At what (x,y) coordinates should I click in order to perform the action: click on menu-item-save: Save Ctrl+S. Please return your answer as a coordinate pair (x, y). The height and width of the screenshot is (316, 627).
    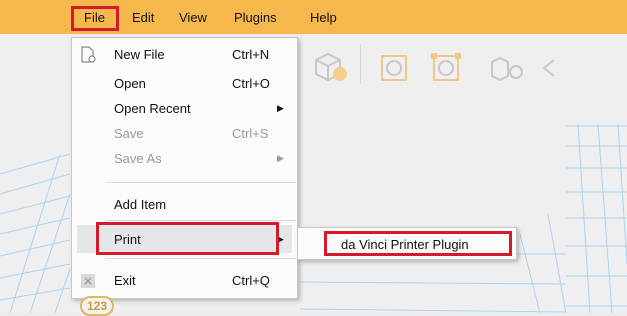
    Looking at the image, I should click on (184, 134).